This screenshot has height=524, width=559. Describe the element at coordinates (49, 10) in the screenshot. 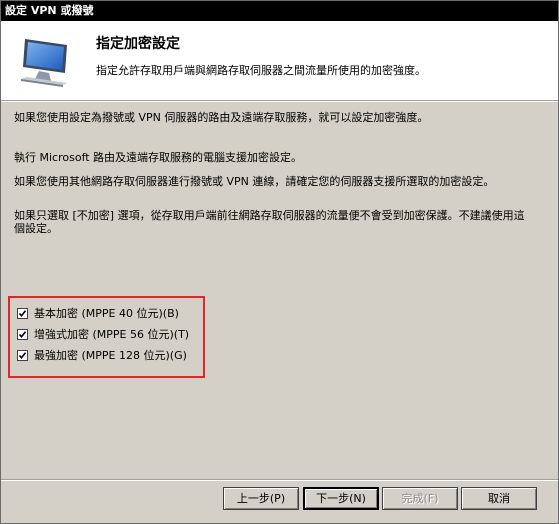

I see `window-title: 設定 VPN 或撥號` at that location.